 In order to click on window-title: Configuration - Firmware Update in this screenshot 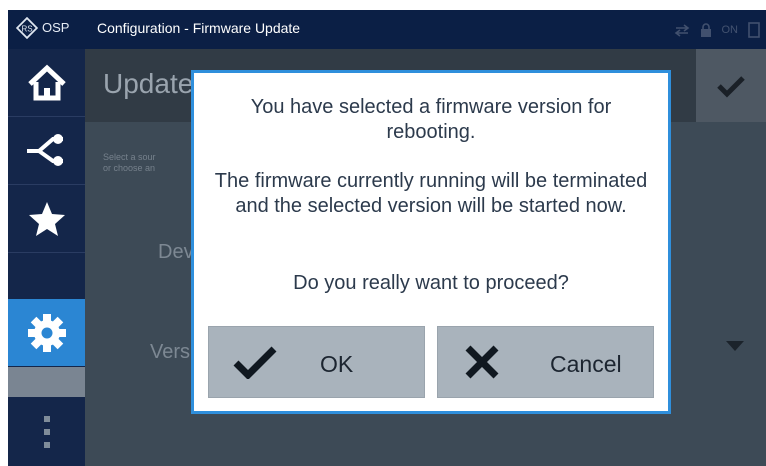, I will do `click(199, 28)`.